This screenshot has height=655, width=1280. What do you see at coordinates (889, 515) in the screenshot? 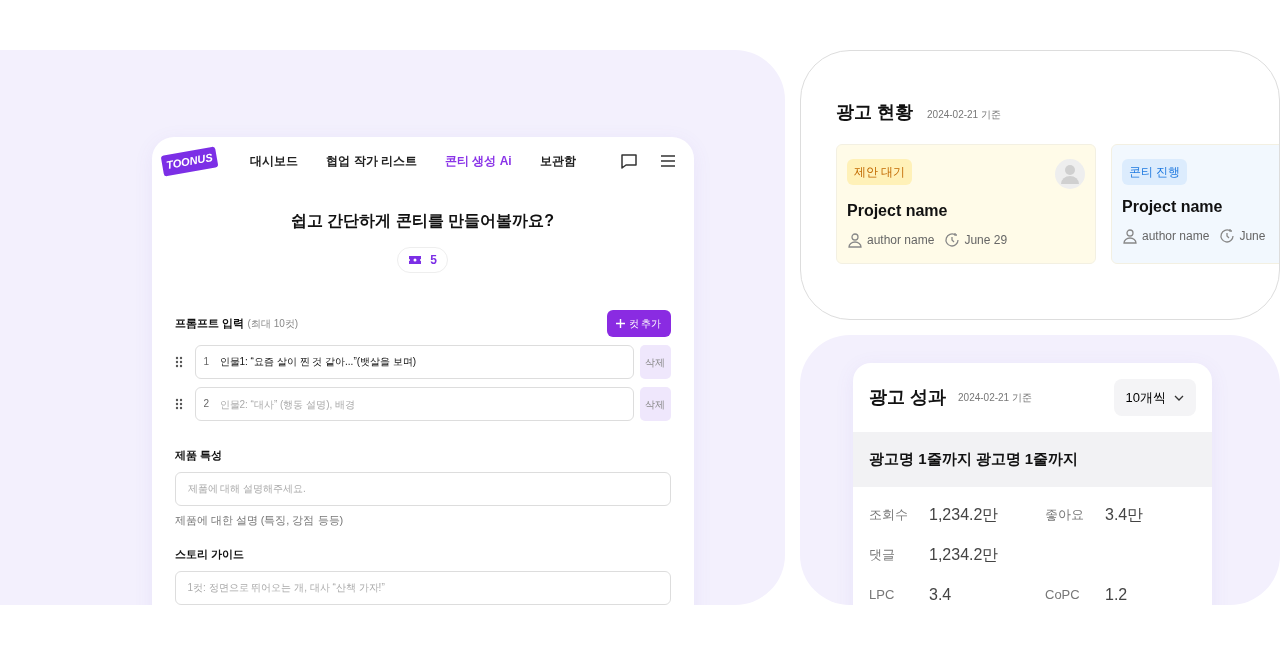
I see `metric-label: 조회수` at bounding box center [889, 515].